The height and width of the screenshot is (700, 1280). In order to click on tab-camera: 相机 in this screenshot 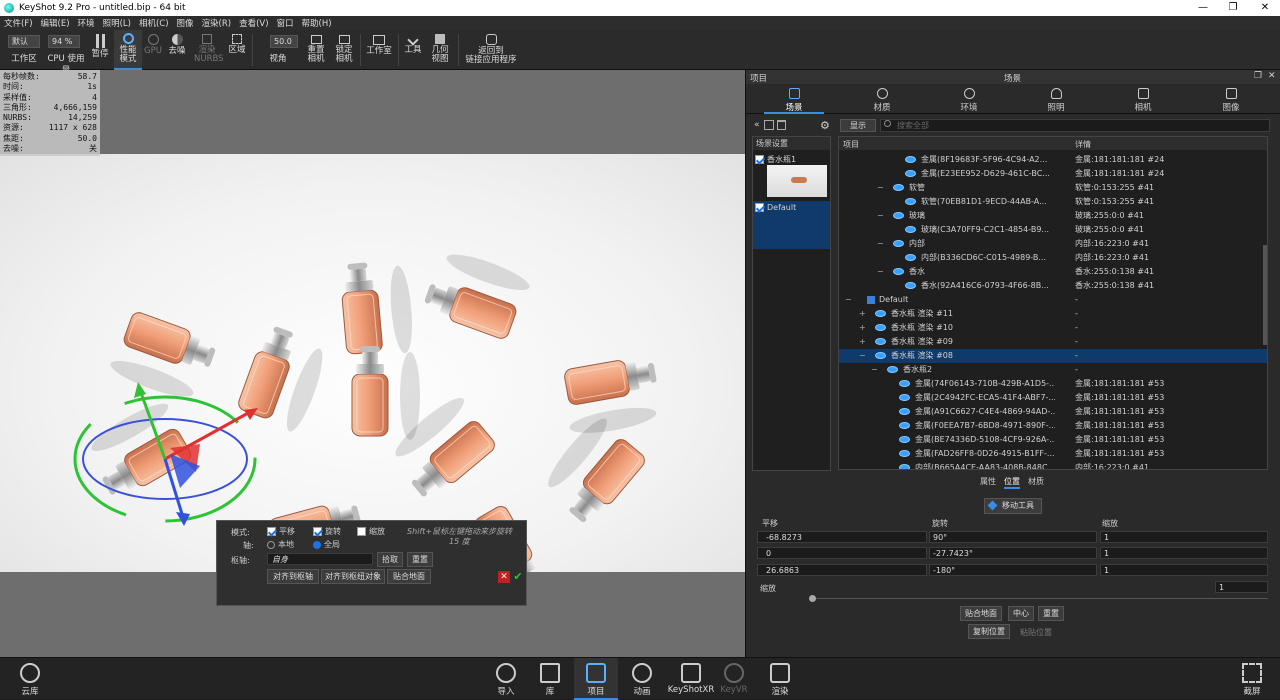, I will do `click(1143, 99)`.